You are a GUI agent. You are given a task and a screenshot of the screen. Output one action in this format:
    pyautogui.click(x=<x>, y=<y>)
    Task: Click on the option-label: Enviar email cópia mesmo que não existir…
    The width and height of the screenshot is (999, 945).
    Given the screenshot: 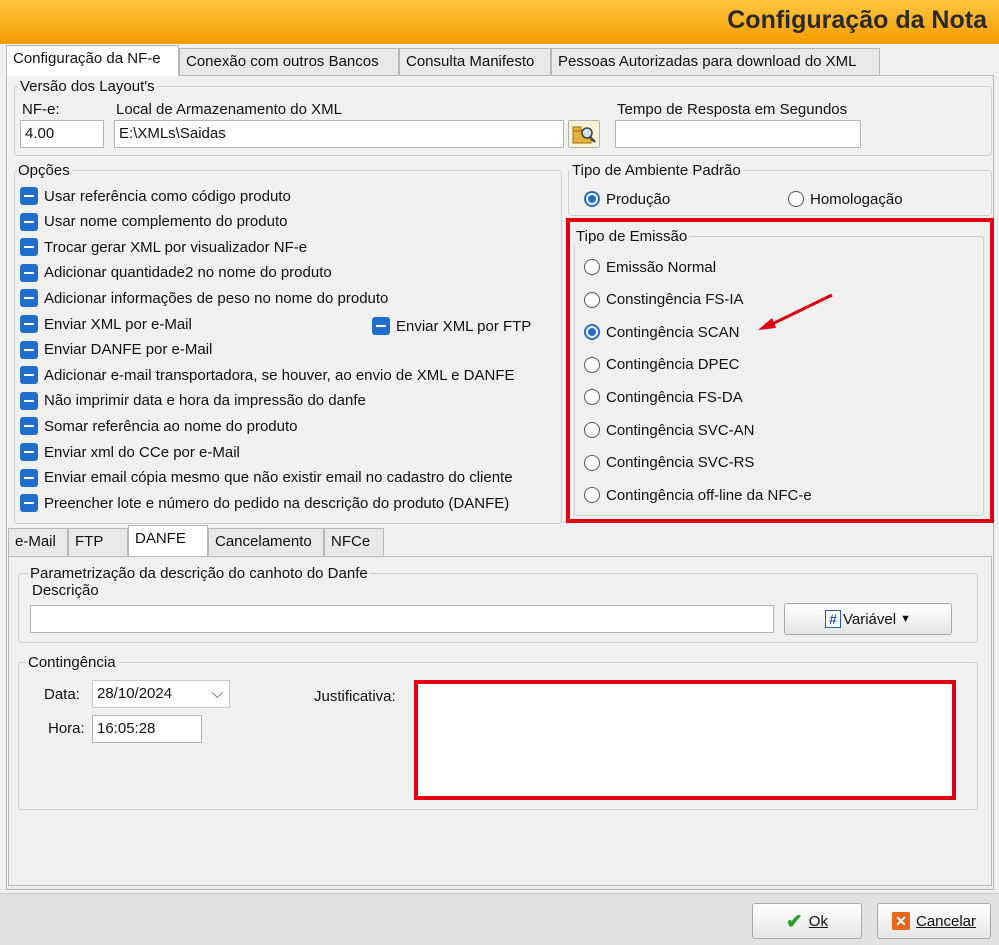 What is the action you would take?
    pyautogui.click(x=278, y=478)
    